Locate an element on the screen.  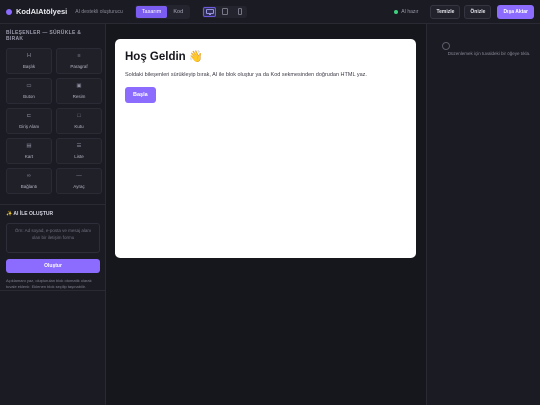
panel-divider-bottom is located at coordinates (53, 290).